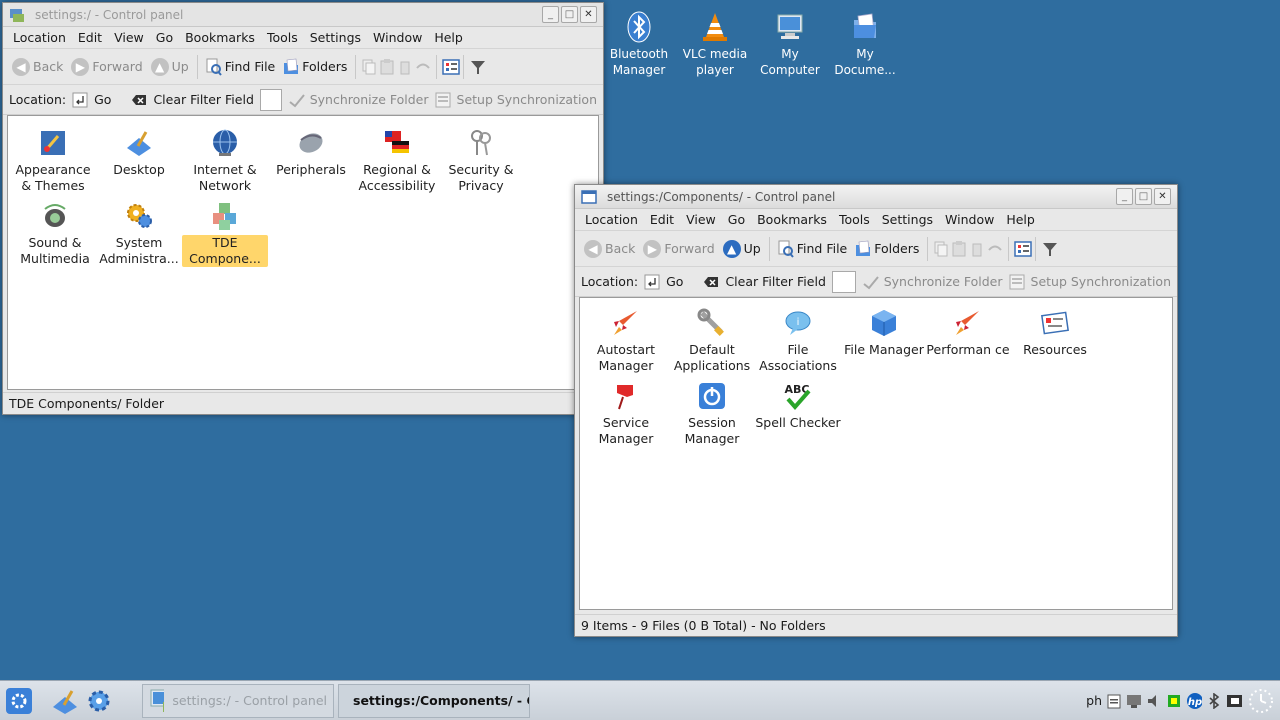 Image resolution: width=1280 pixels, height=720 pixels. Describe the element at coordinates (19, 701) in the screenshot. I see `start-menu-button` at that location.